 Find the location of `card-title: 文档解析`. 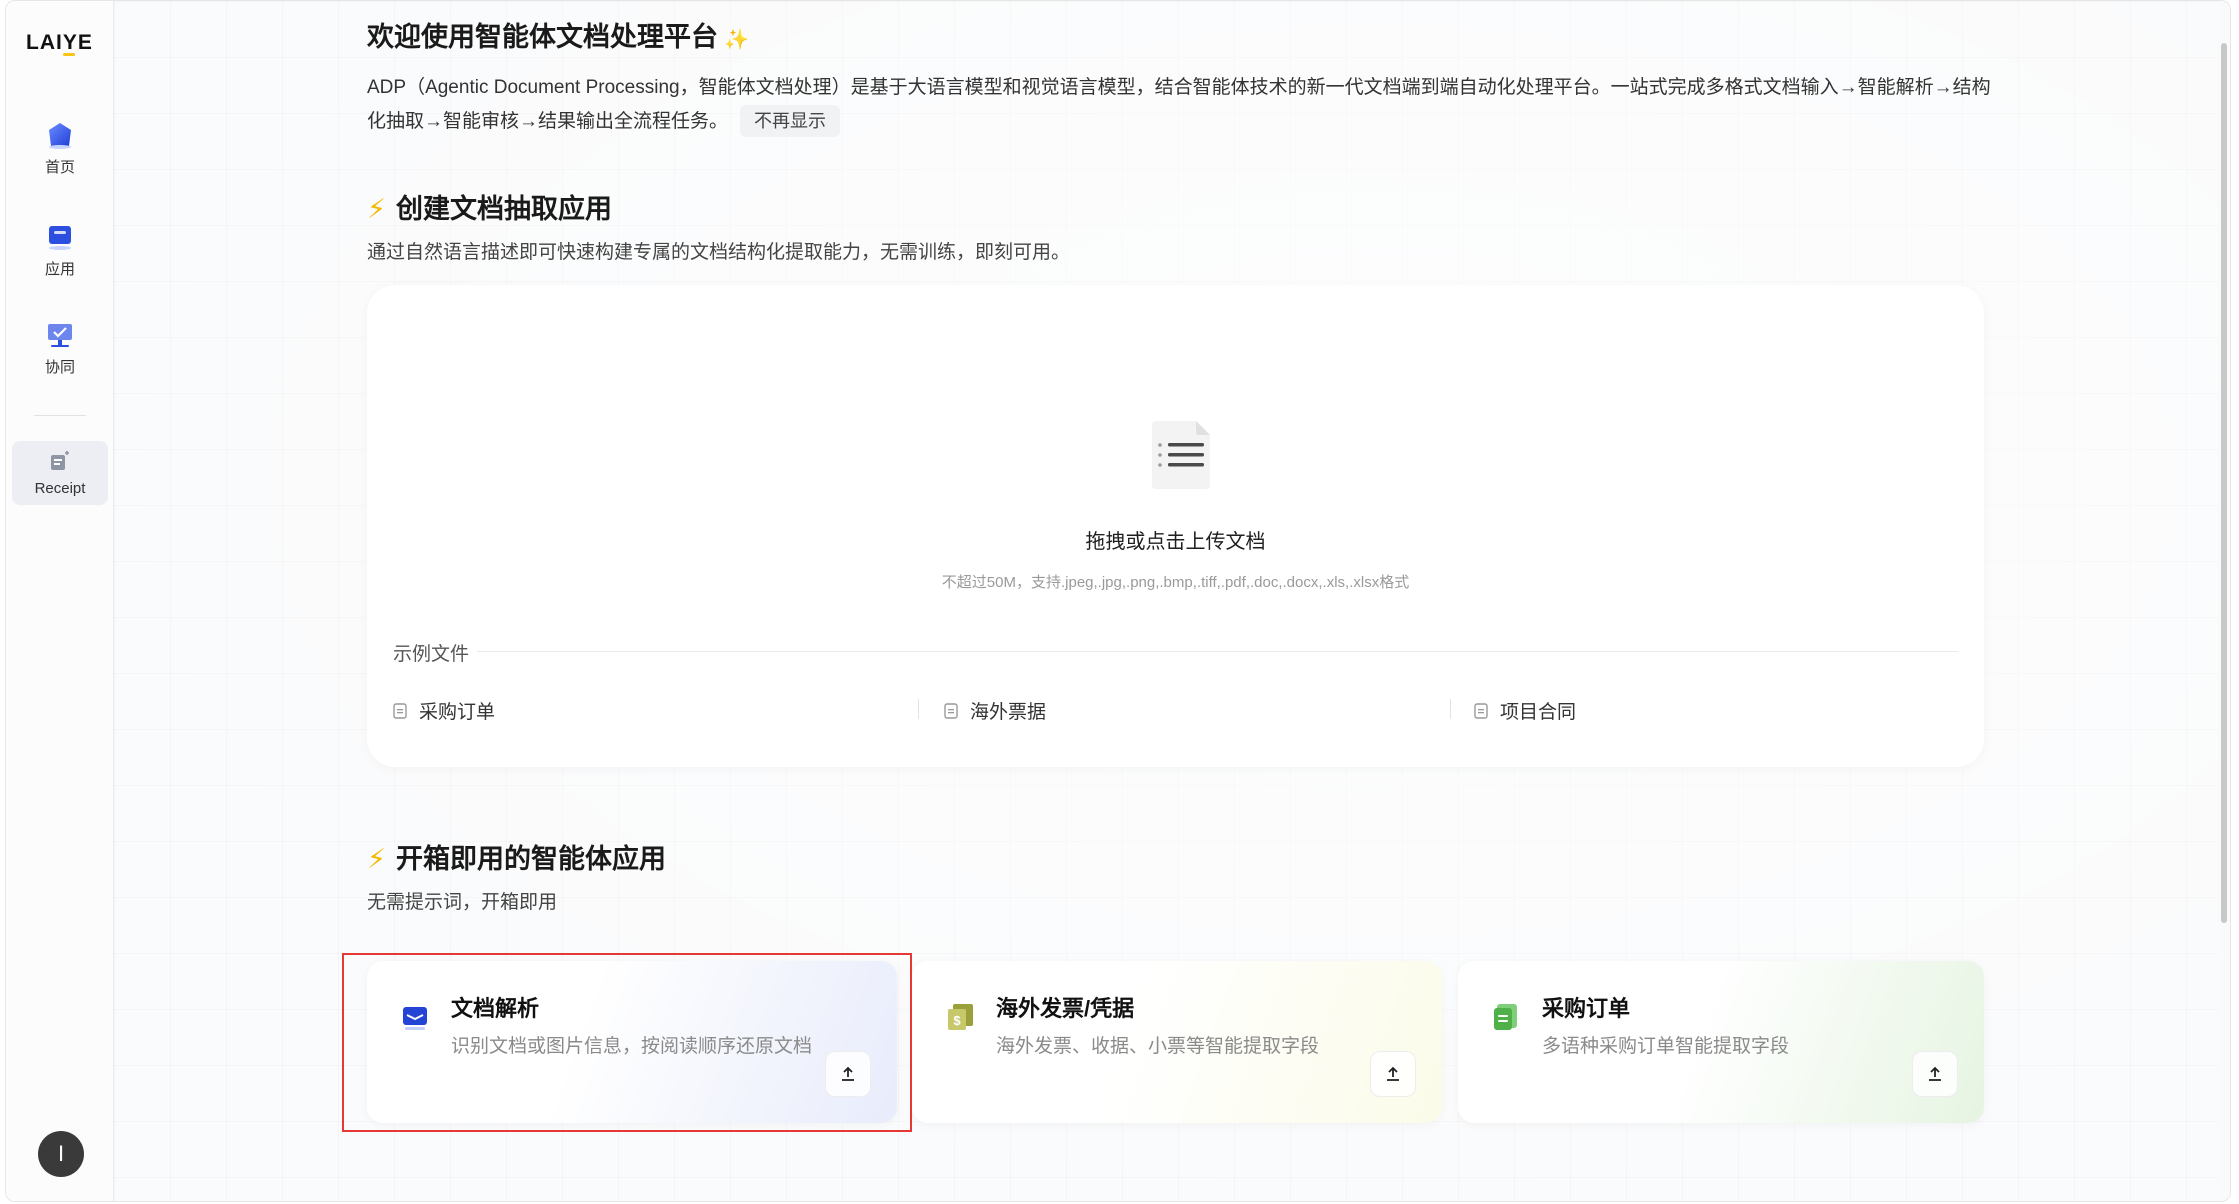

card-title: 文档解析 is located at coordinates (495, 1008).